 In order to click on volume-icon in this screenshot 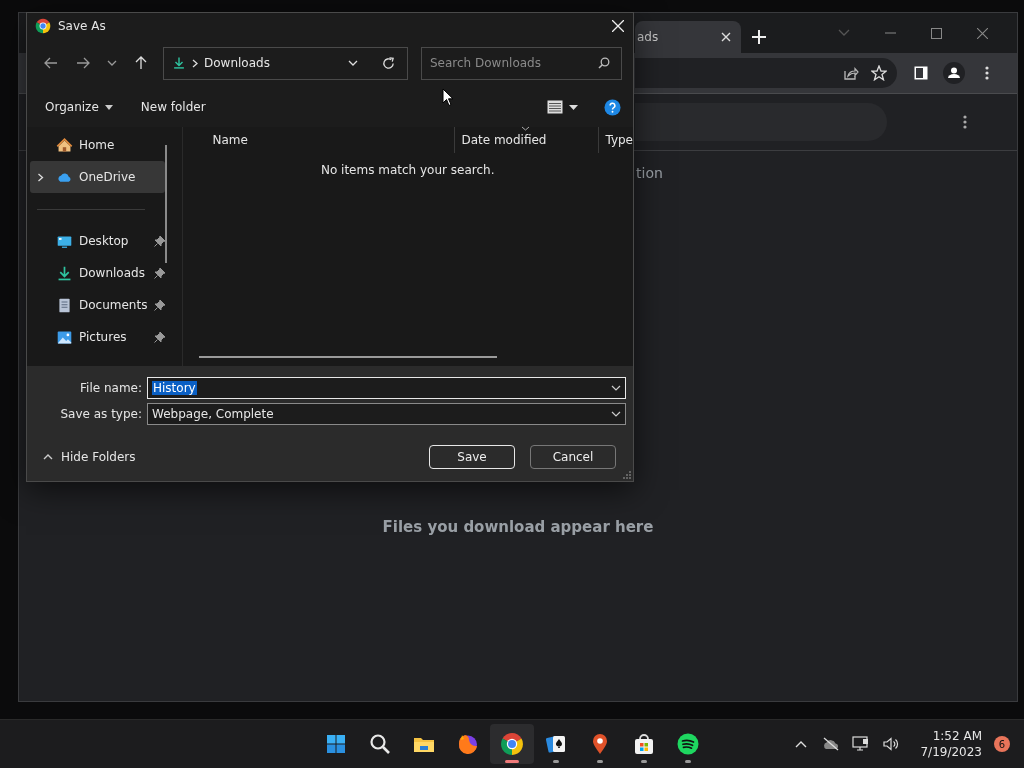, I will do `click(891, 744)`.